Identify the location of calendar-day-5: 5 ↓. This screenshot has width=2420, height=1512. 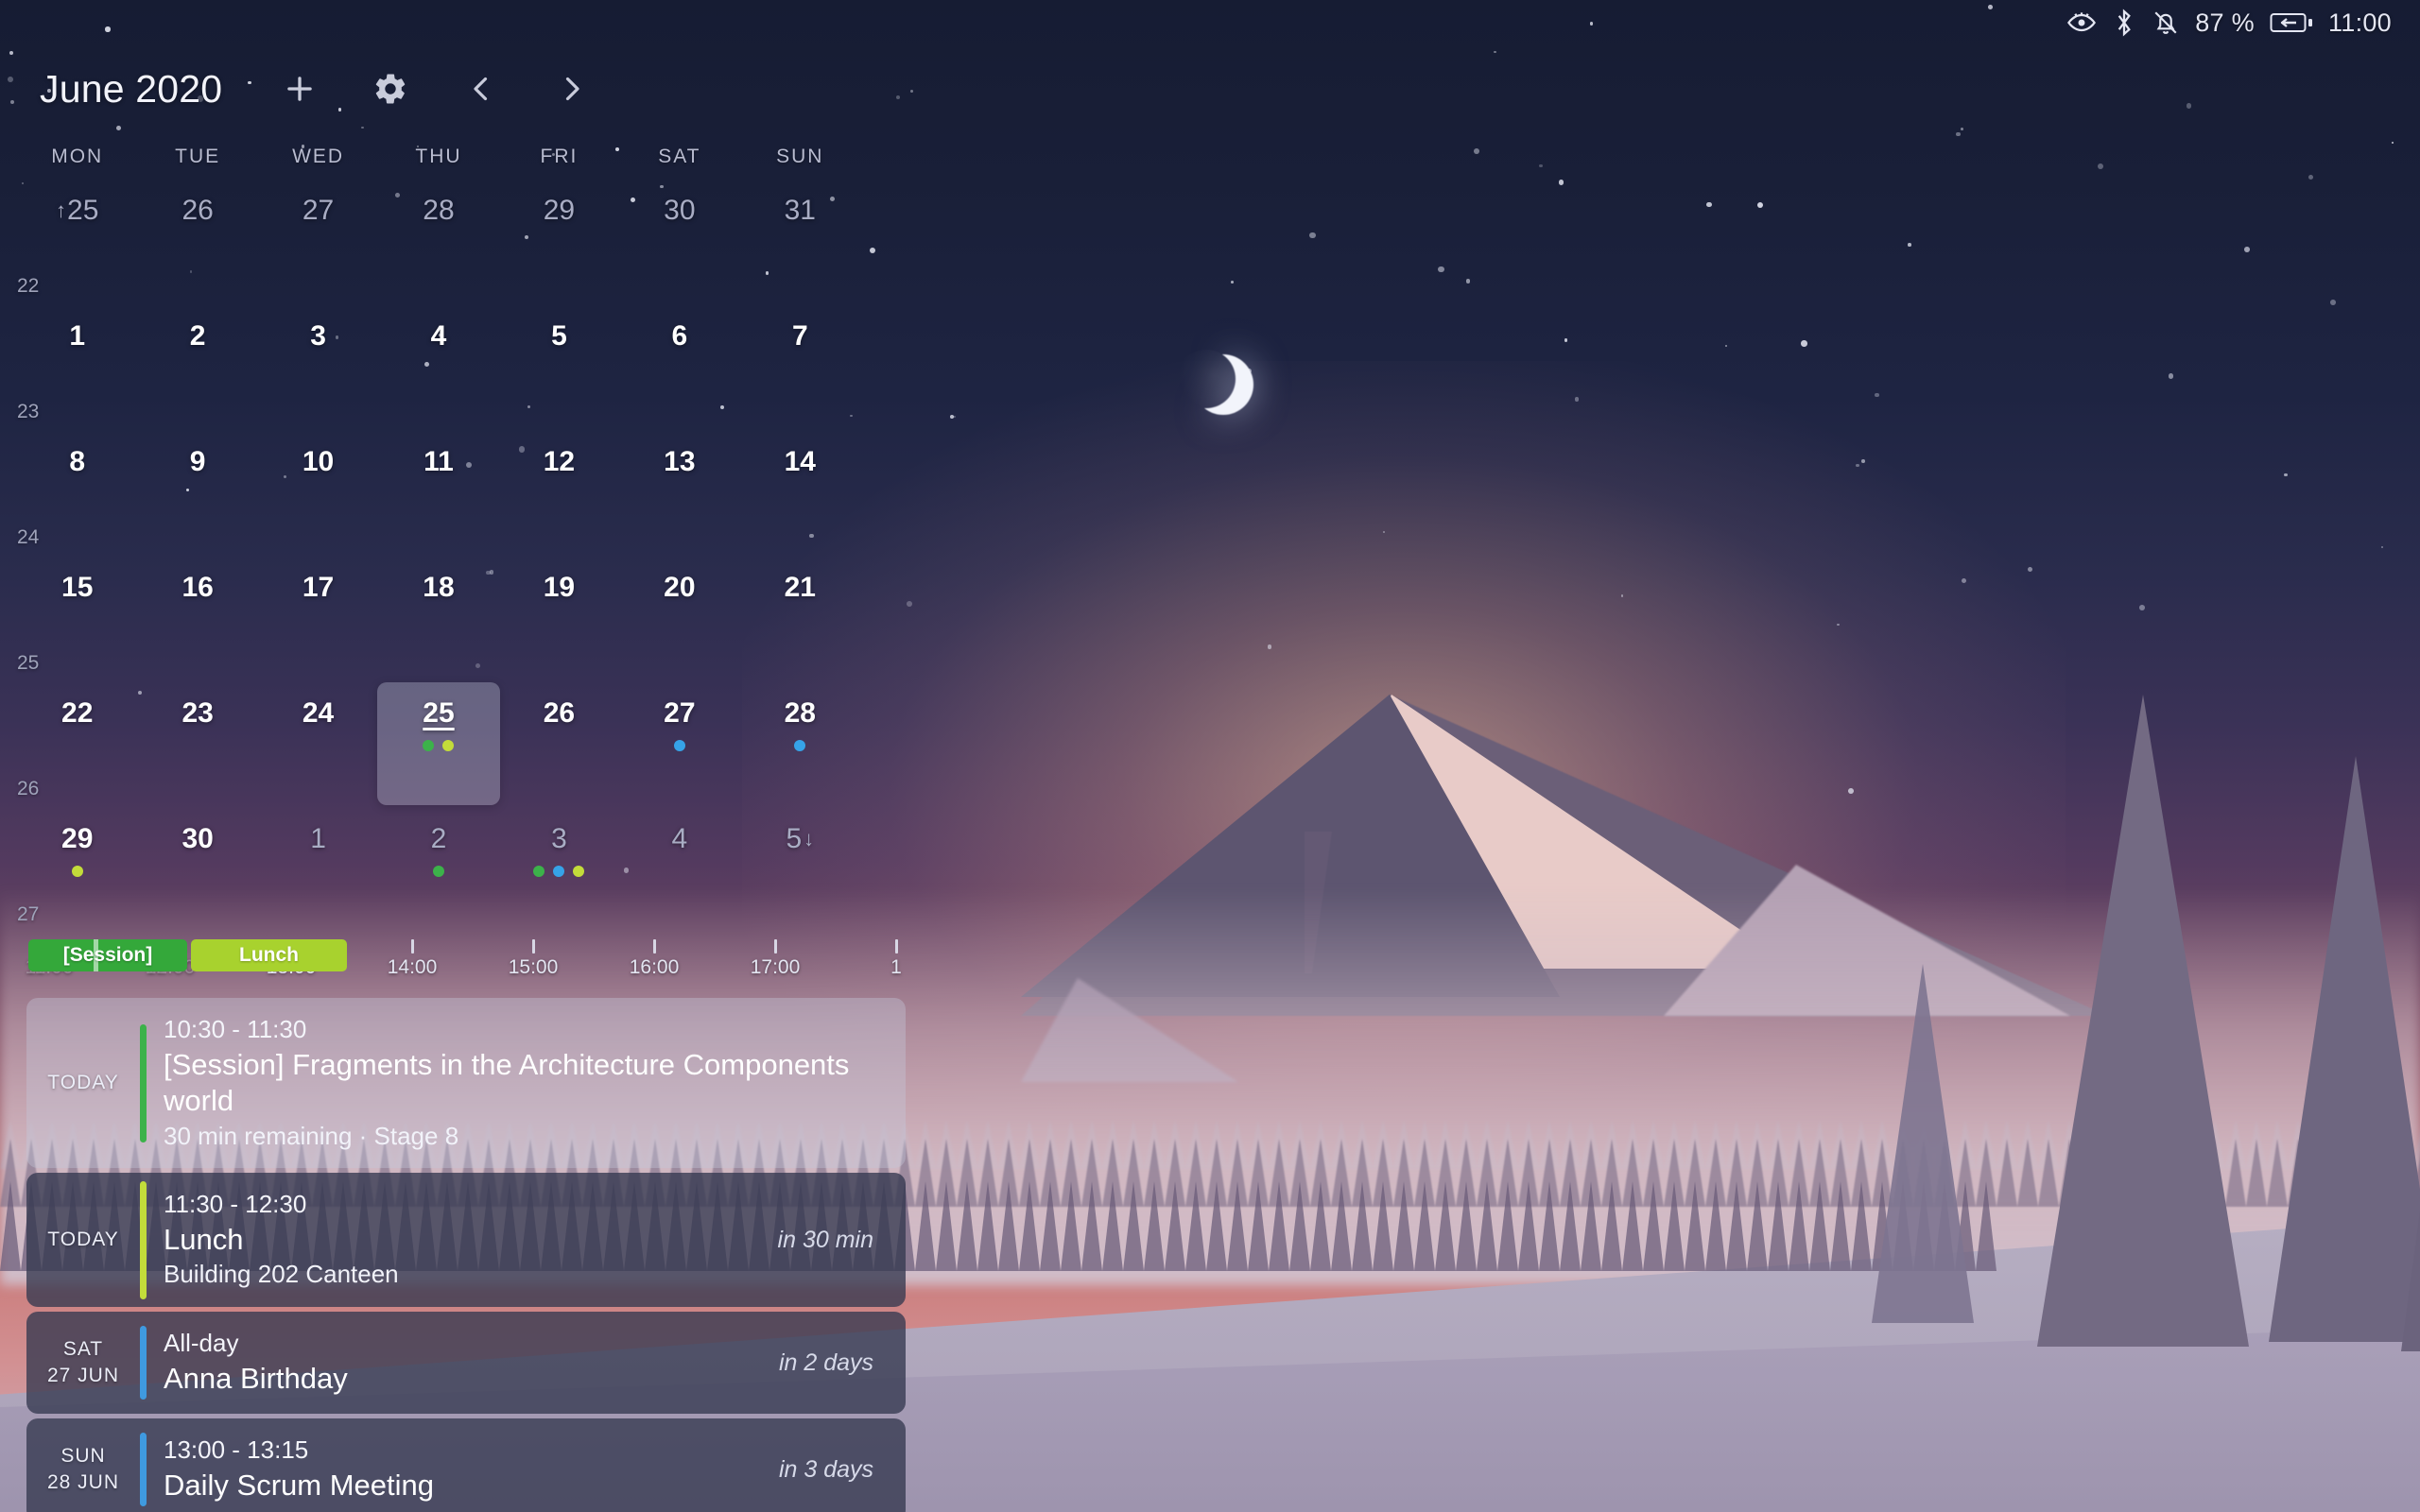
(800, 867).